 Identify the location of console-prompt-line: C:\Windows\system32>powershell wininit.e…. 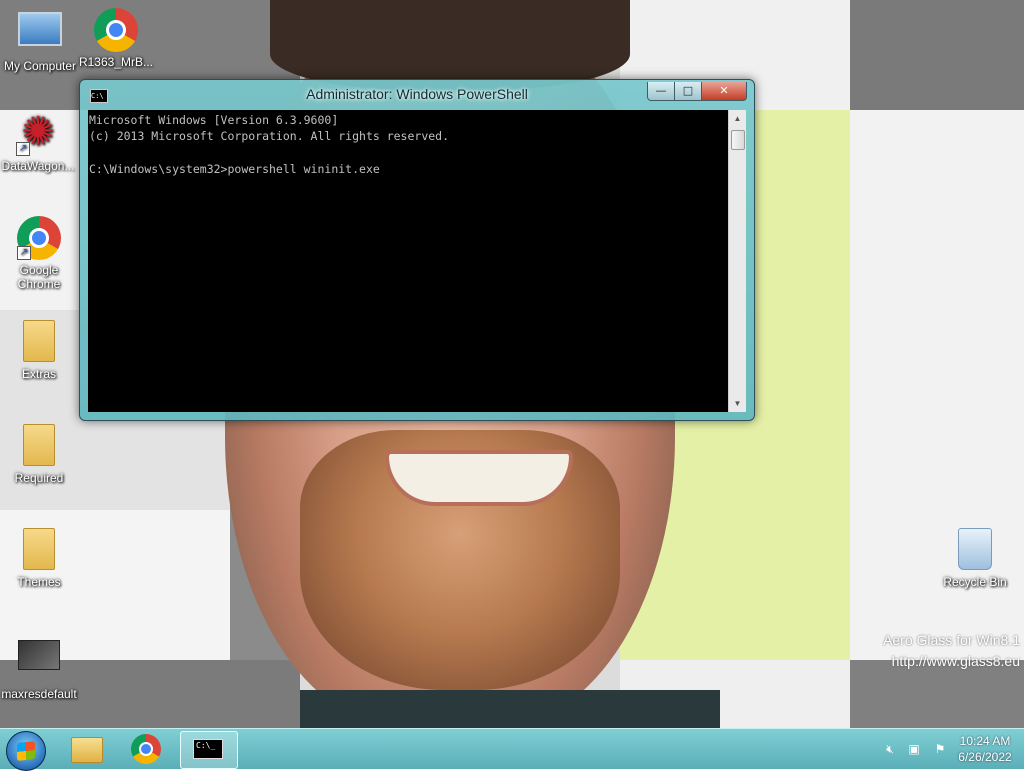
(234, 168).